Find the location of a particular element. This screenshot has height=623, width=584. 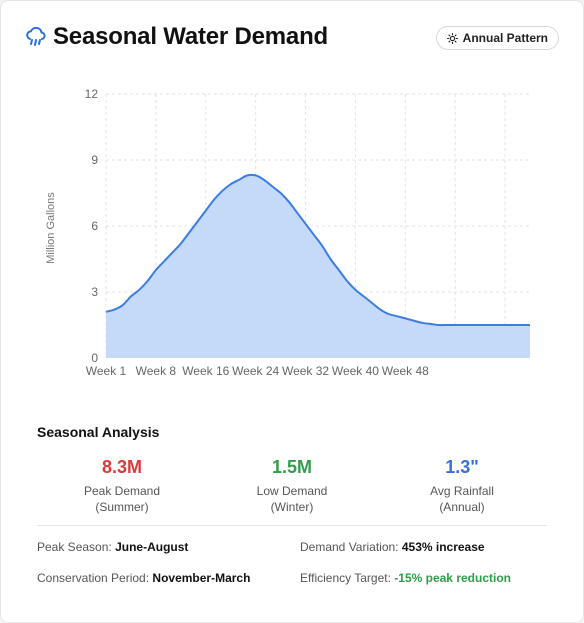

avg-rainfall-stat: 1.3" Avg Rainfall (Annual) is located at coordinates (462, 486).